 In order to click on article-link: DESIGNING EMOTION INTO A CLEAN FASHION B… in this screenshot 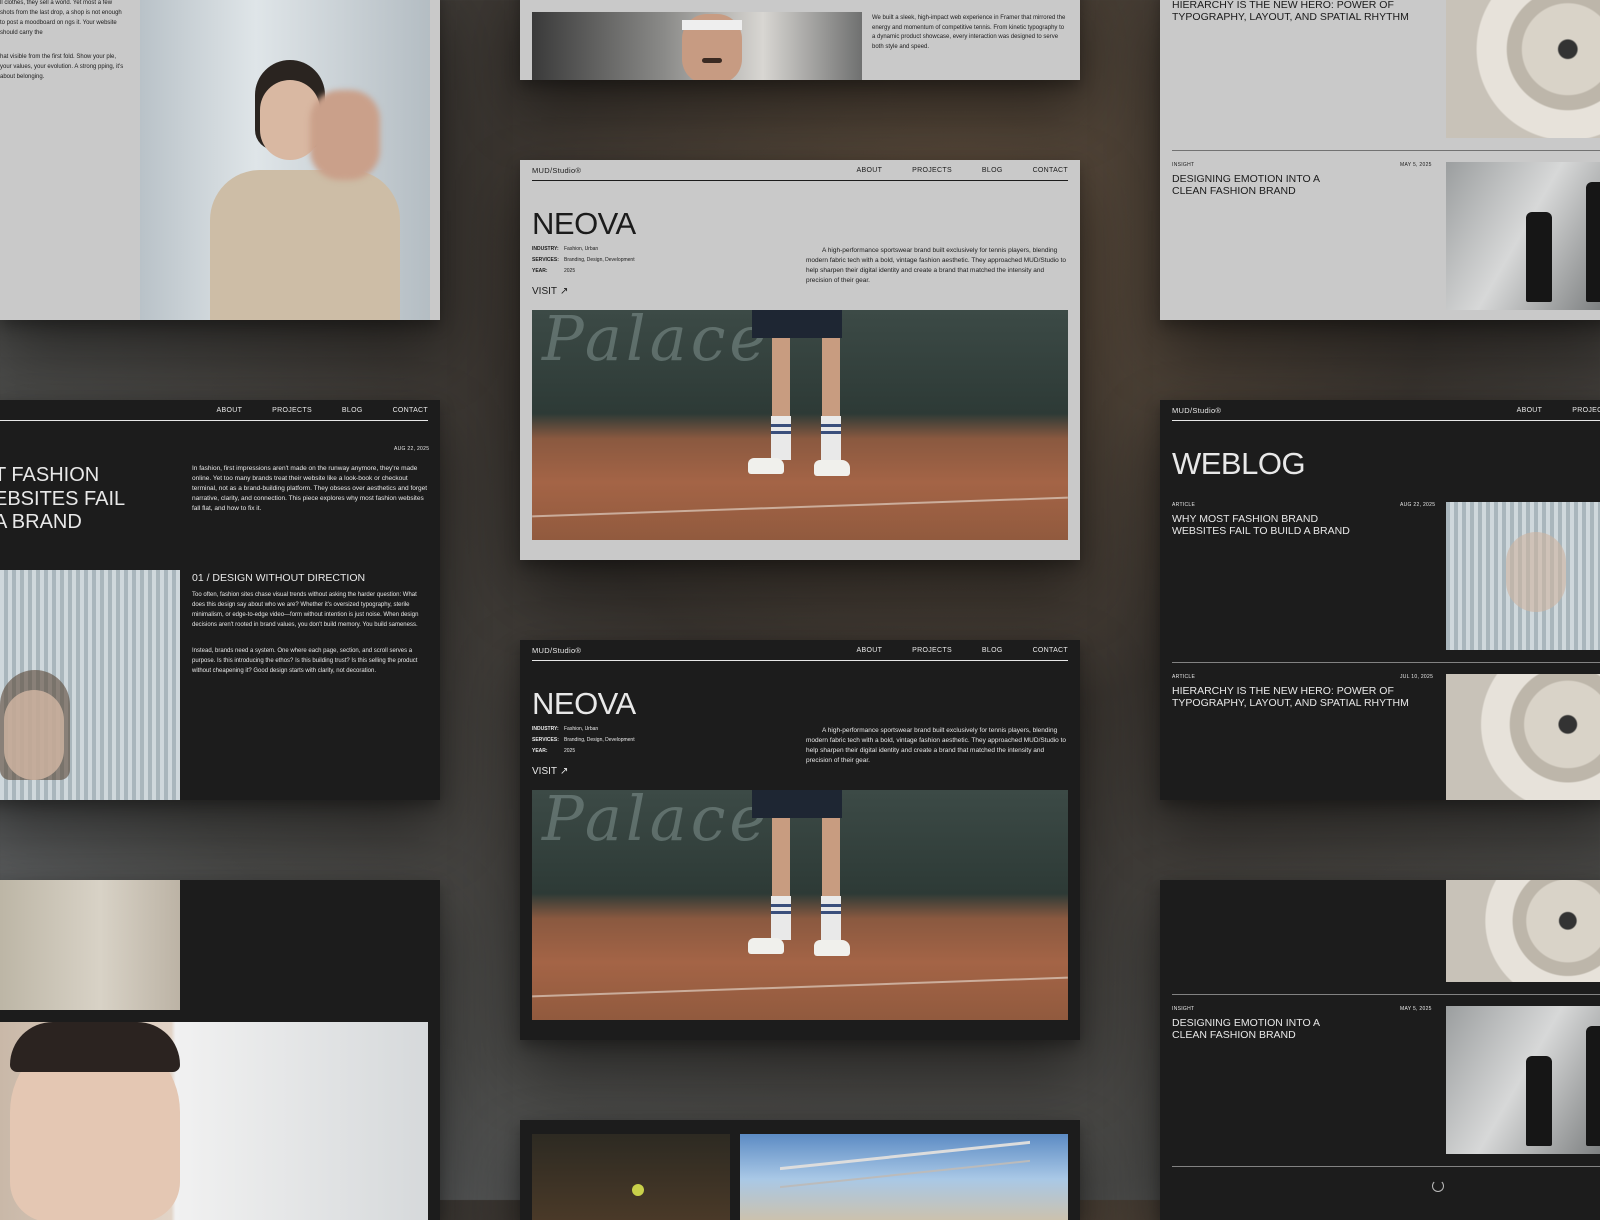, I will do `click(1247, 1029)`.